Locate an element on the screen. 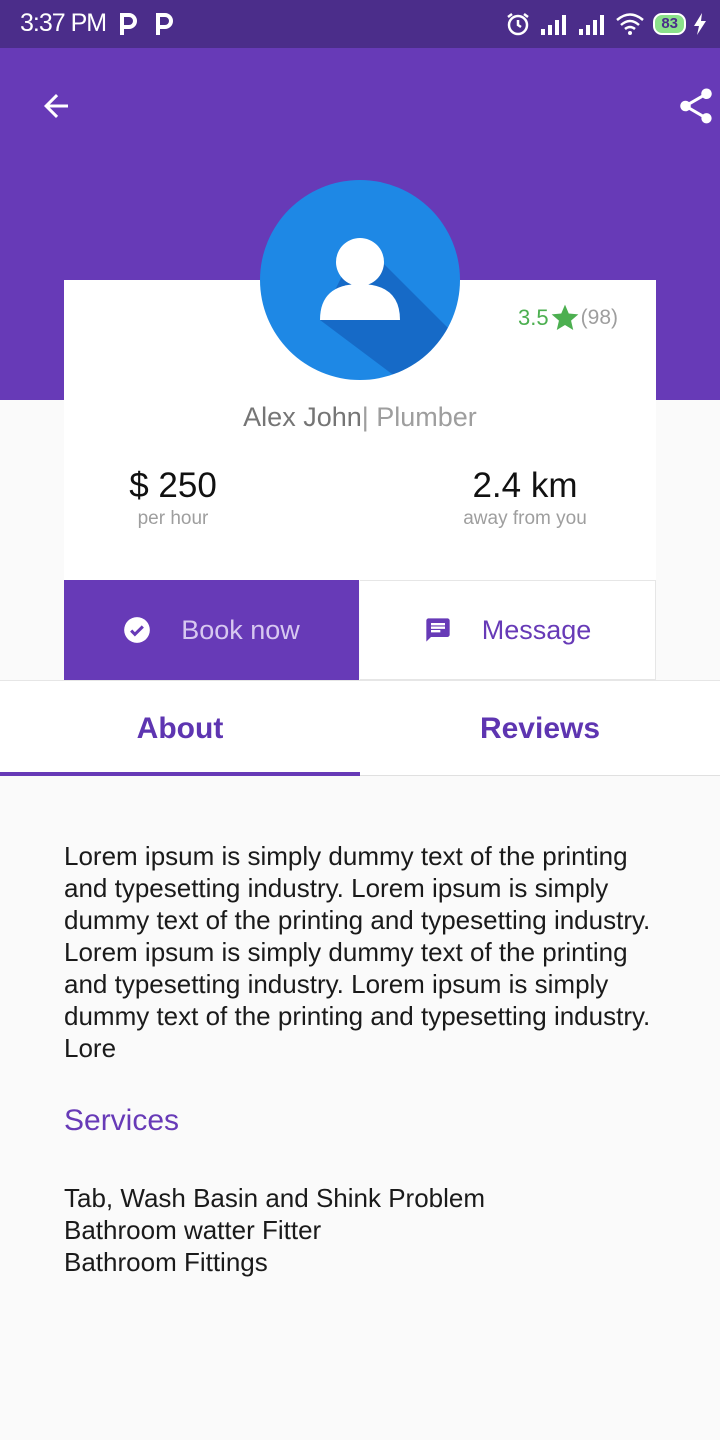 Image resolution: width=720 pixels, height=1440 pixels. distance-label: away from you is located at coordinates (525, 518).